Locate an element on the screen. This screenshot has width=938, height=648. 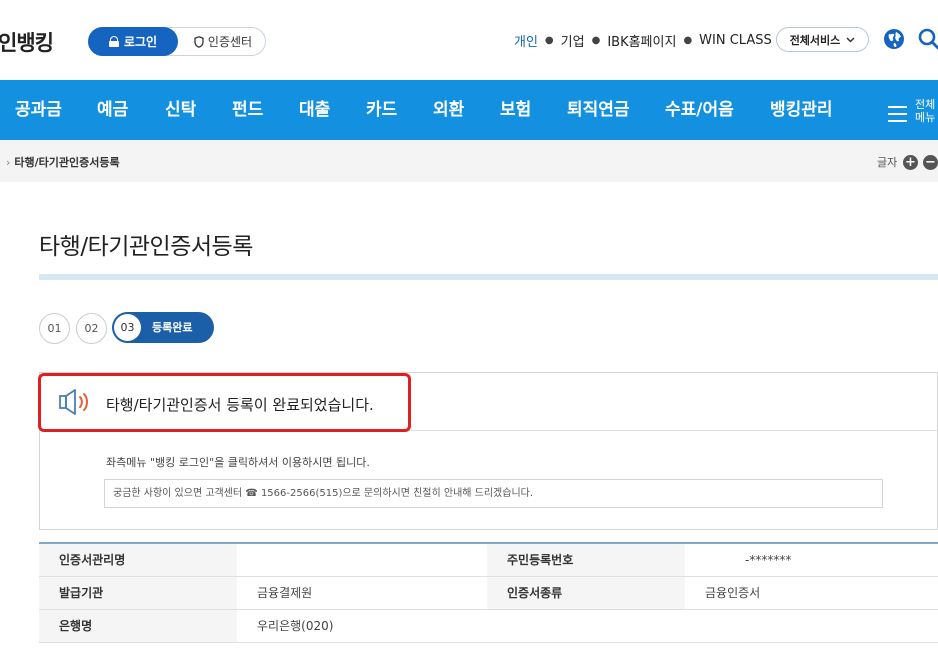
page-title: 타행/타기관인증서등록 is located at coordinates (146, 247).